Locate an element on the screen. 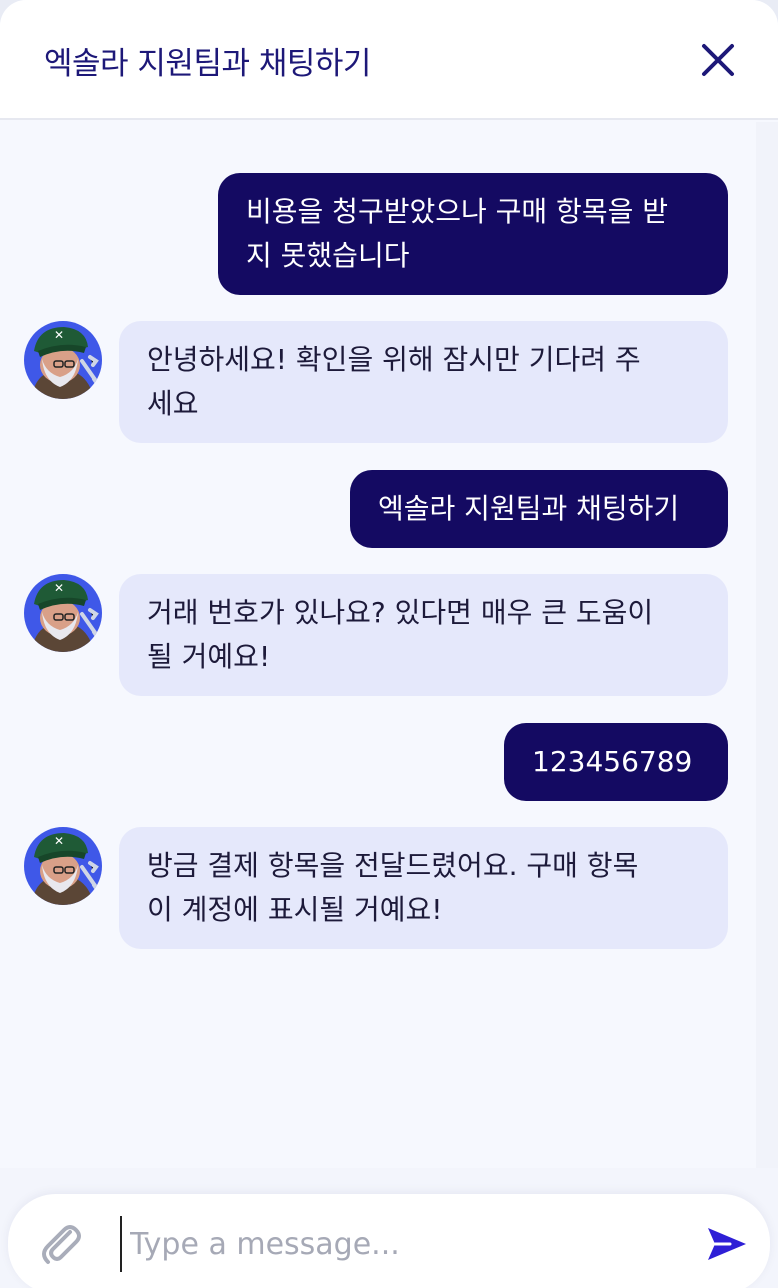 This screenshot has height=1288, width=778. message-composer is located at coordinates (389, 1241).